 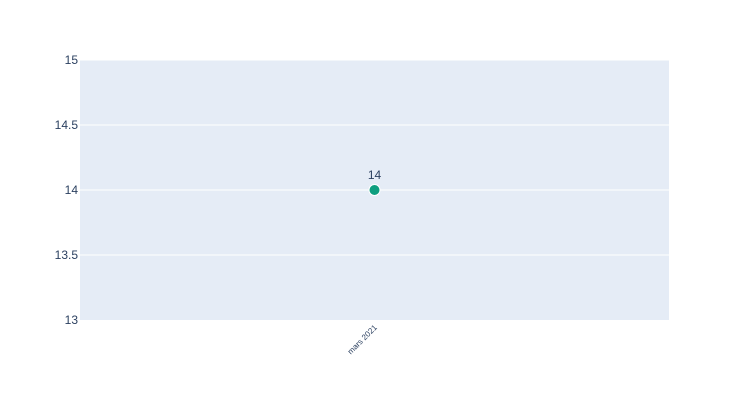 I want to click on x-axis-ticks: mars 2021, so click(x=362, y=339).